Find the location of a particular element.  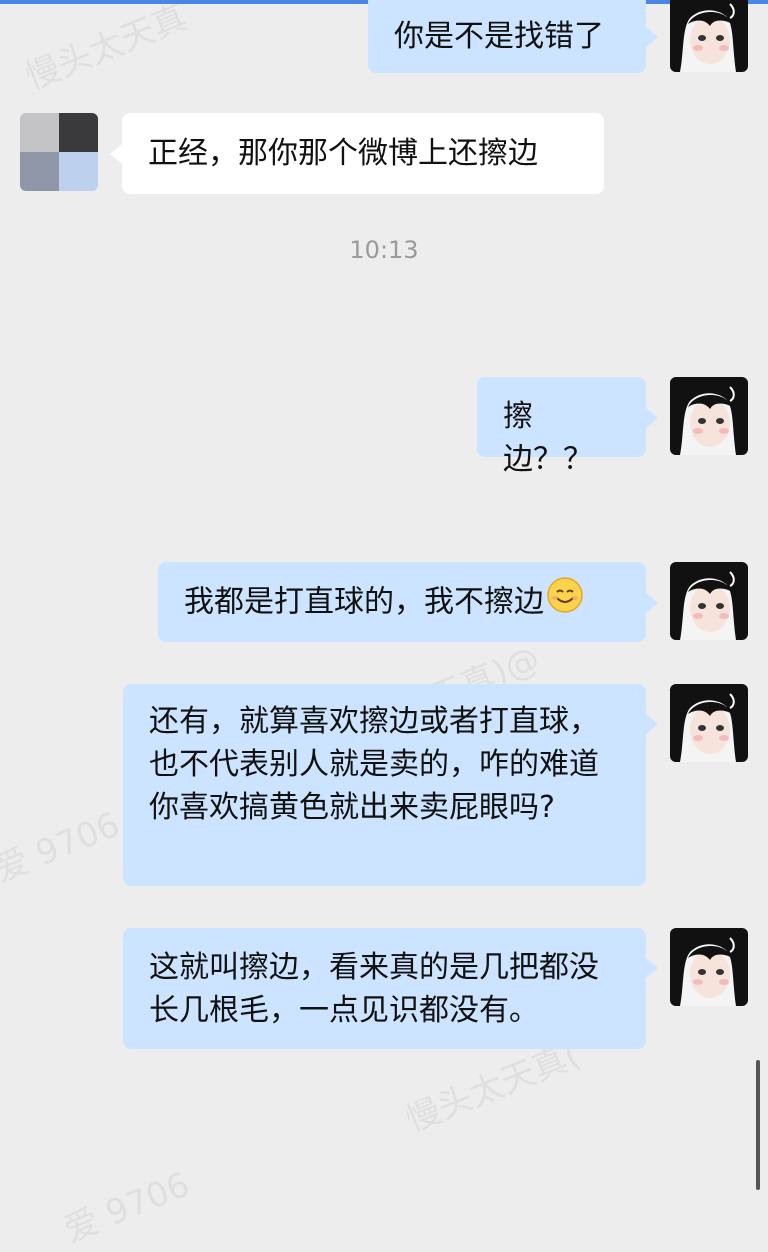

message-bubble-incoming: 正经，那你那个微博上还擦边 is located at coordinates (363, 153).